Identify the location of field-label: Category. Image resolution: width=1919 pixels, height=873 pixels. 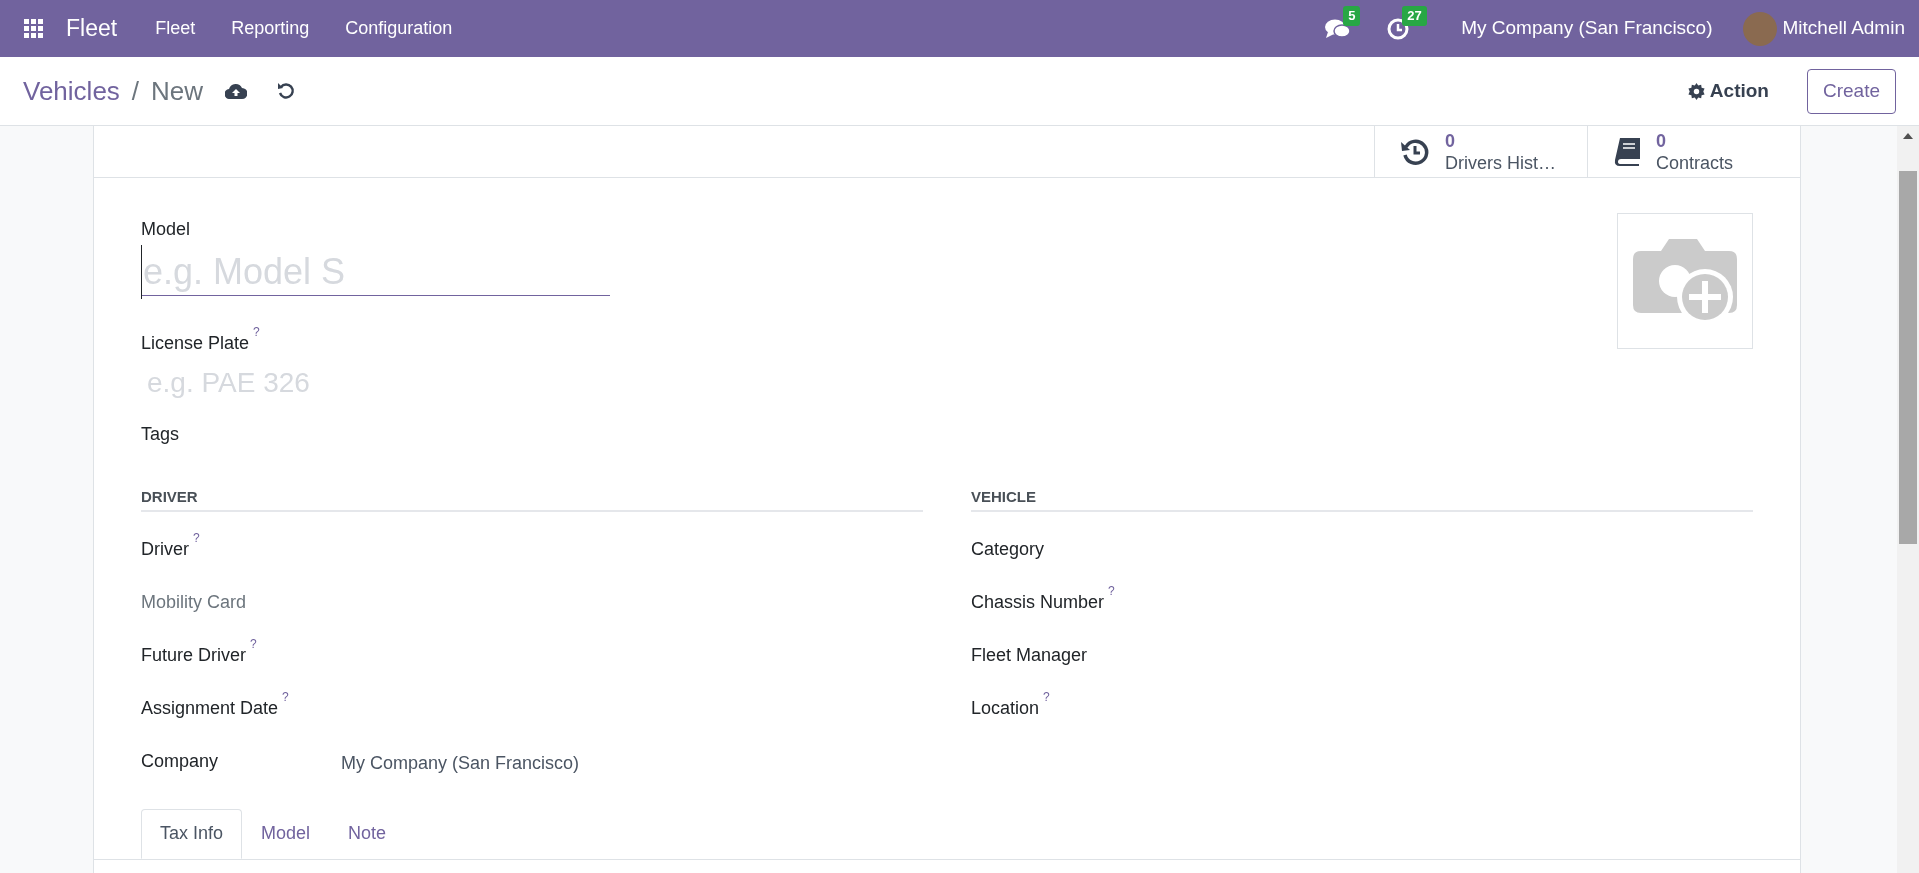
(1008, 549).